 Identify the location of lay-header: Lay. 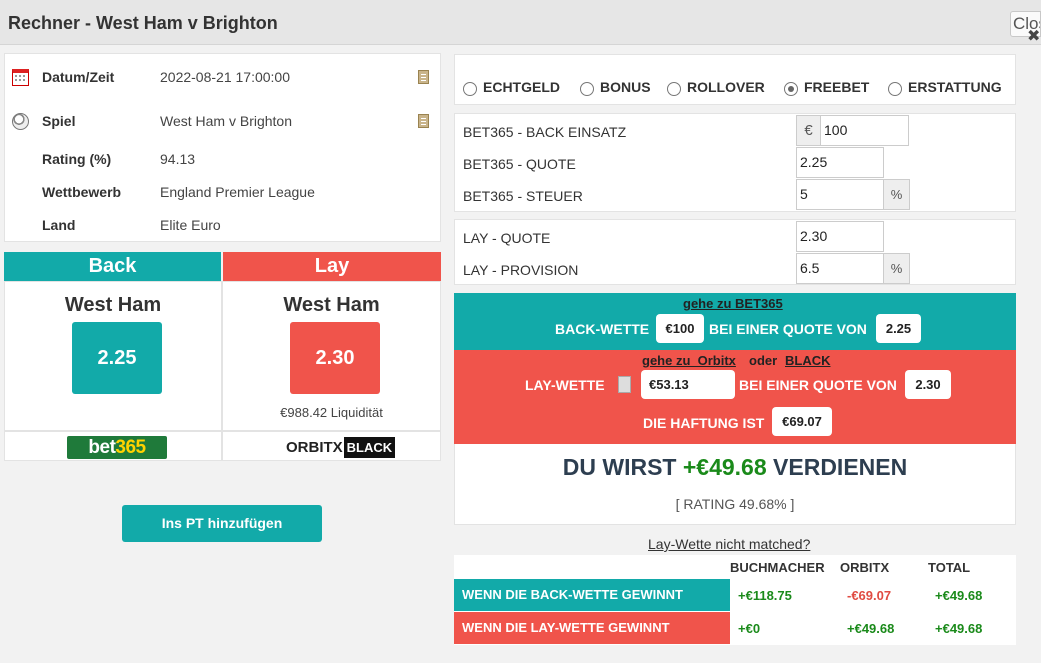
(332, 266).